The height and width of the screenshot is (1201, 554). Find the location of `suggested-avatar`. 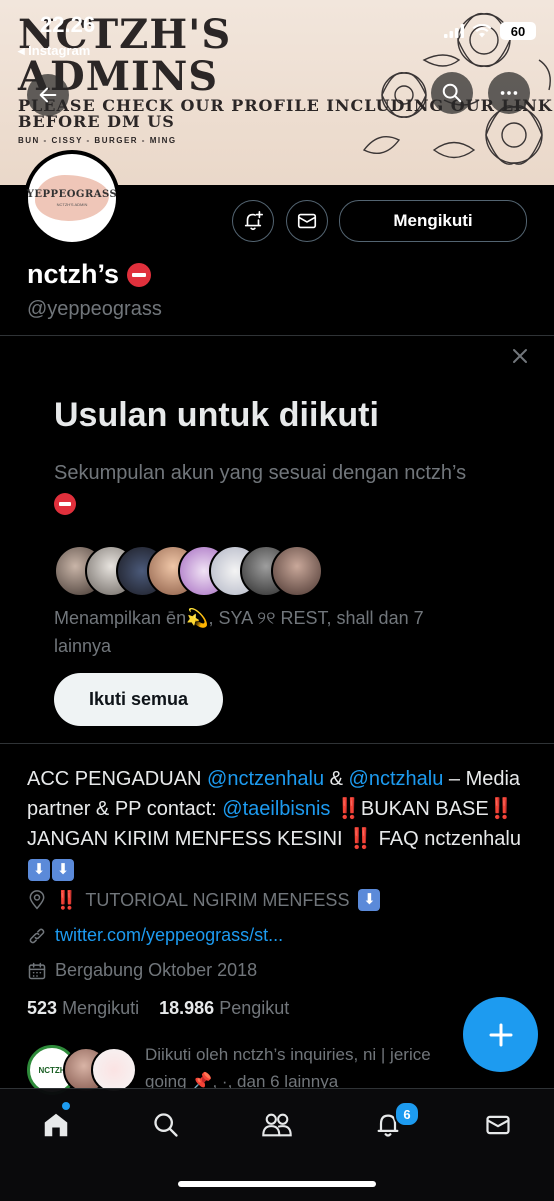

suggested-avatar is located at coordinates (297, 571).